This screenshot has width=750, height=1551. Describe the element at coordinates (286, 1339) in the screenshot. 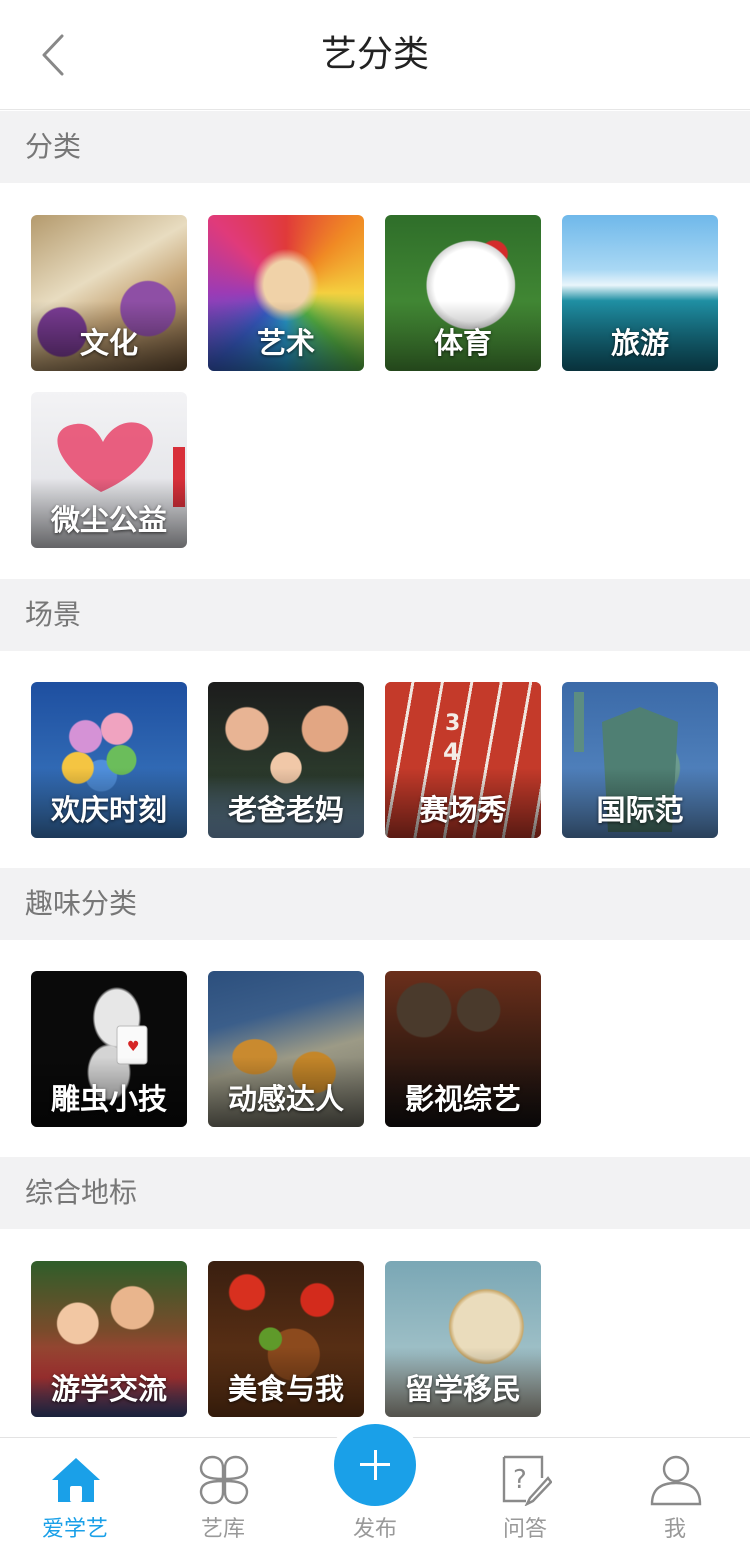

I see `landmark-tile-food: 美食与我` at that location.